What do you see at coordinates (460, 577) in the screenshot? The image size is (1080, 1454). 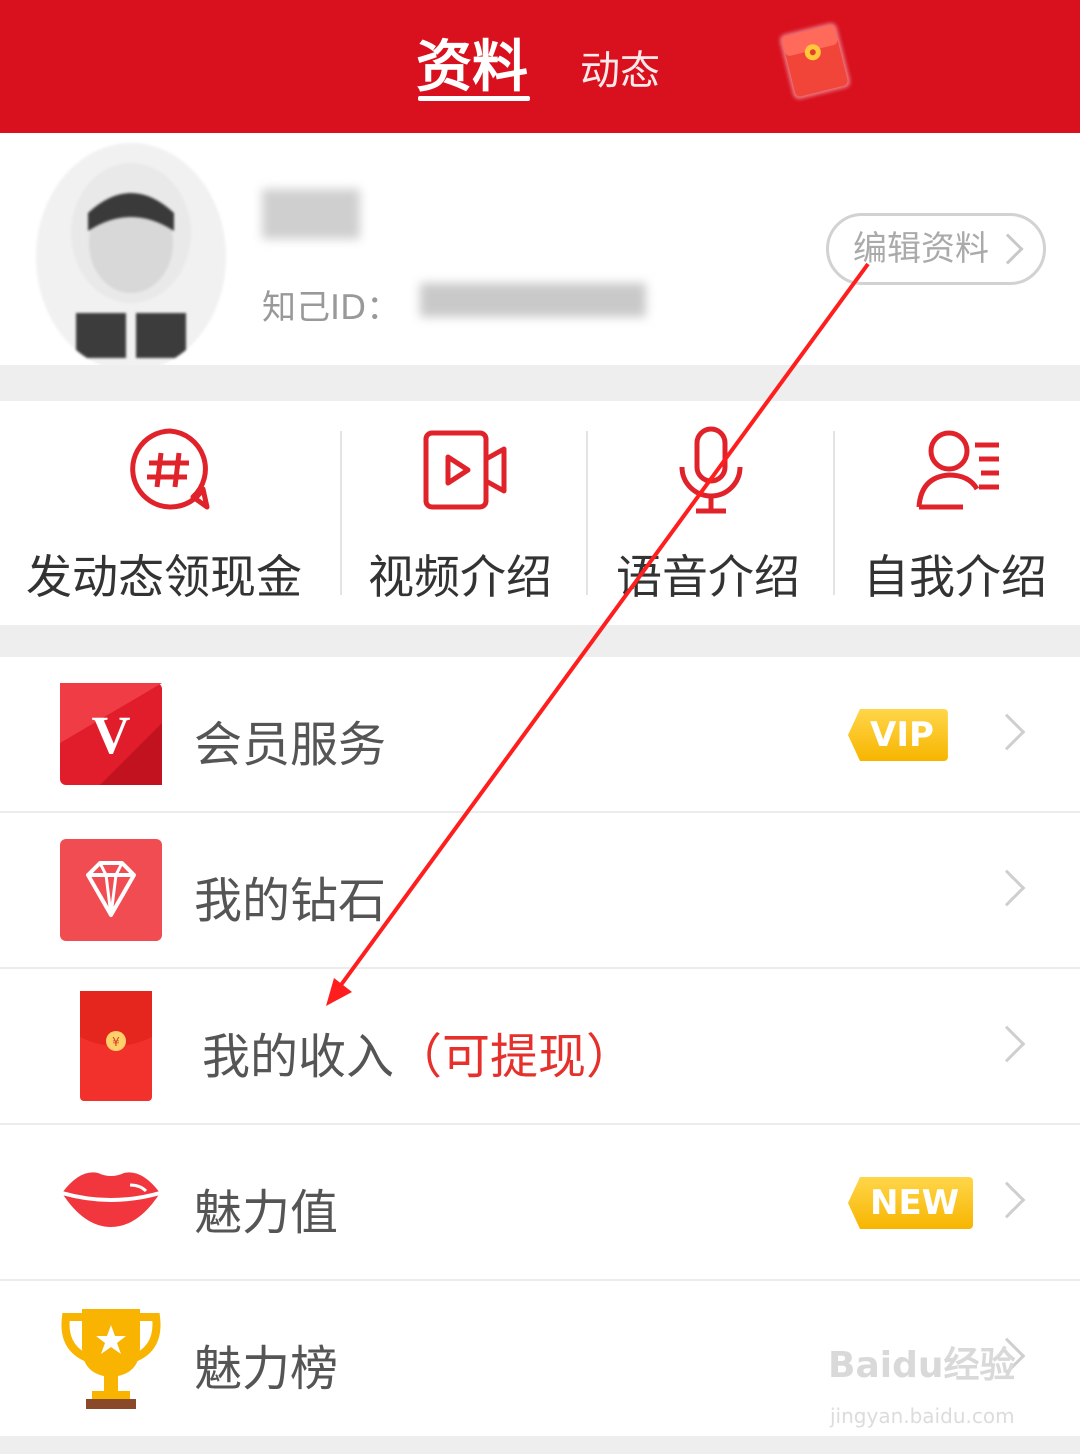 I see `action-label: 视频介绍` at bounding box center [460, 577].